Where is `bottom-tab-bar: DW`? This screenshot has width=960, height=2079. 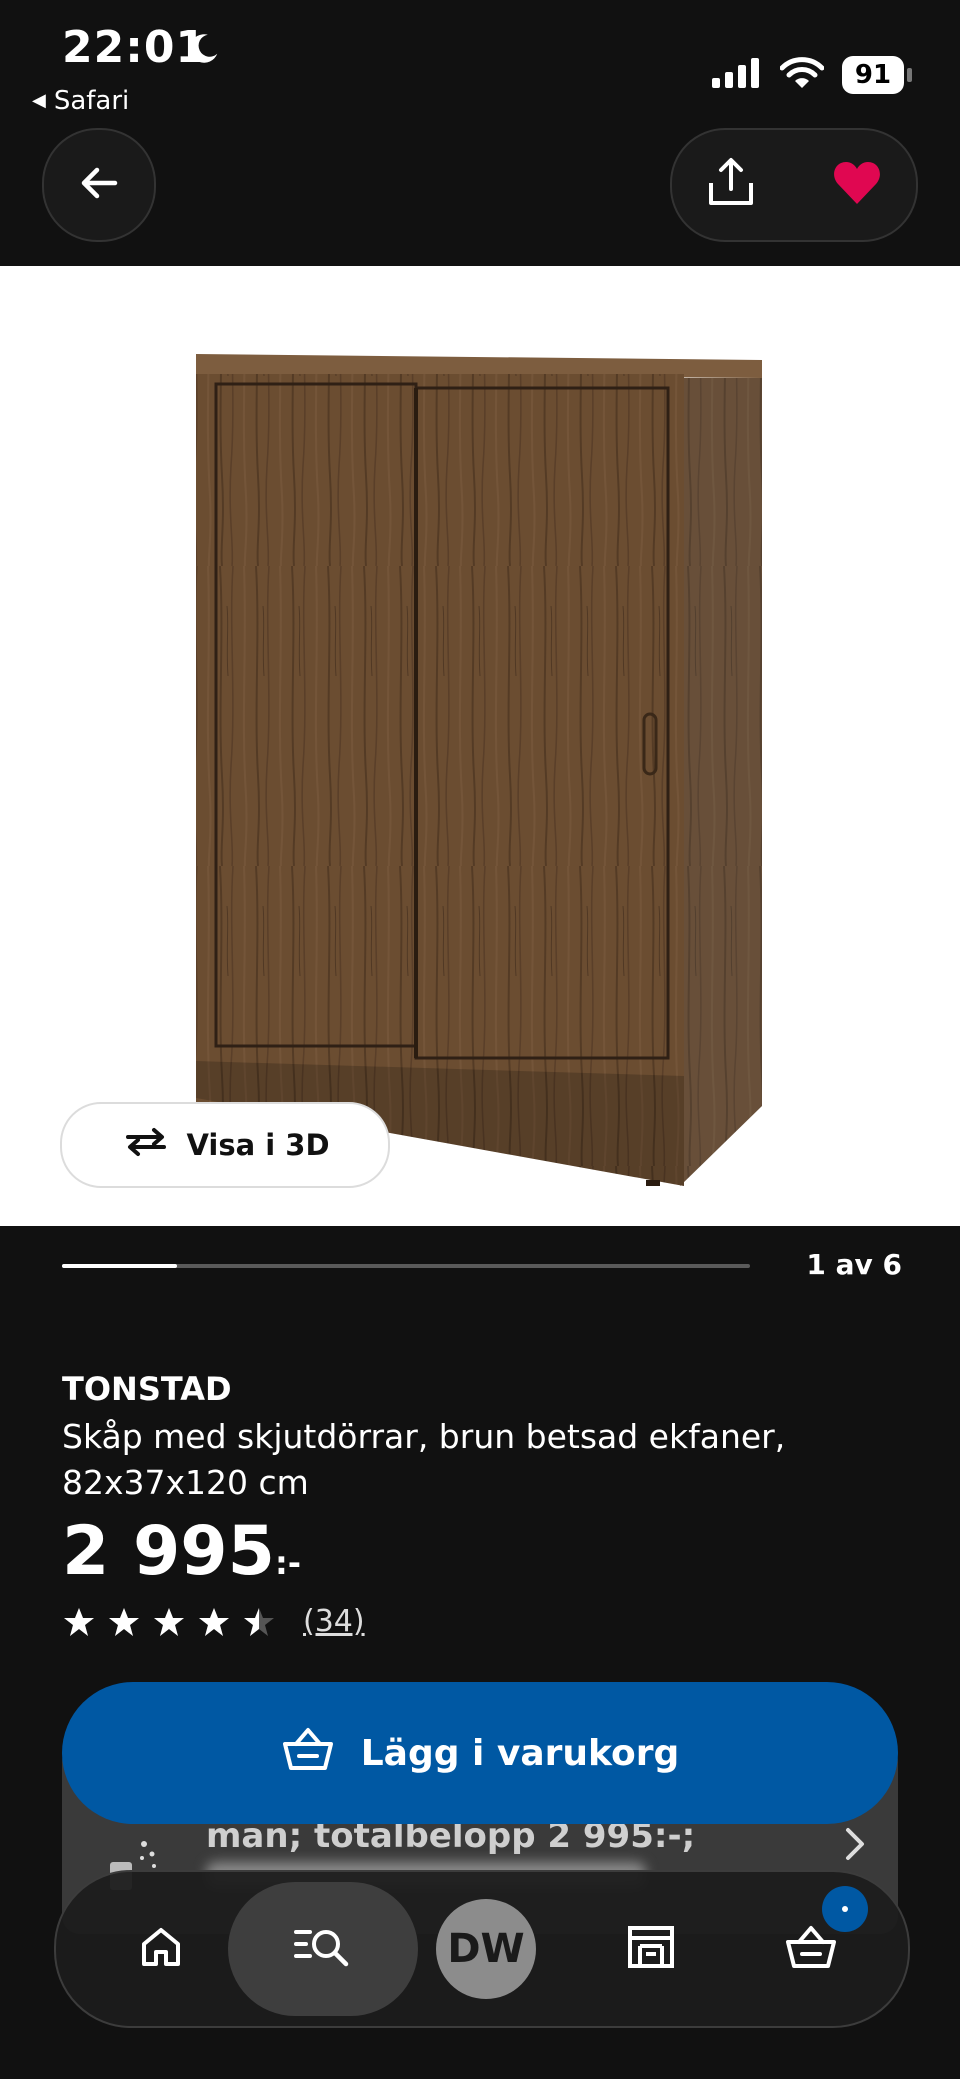
bottom-tab-bar: DW is located at coordinates (482, 1949).